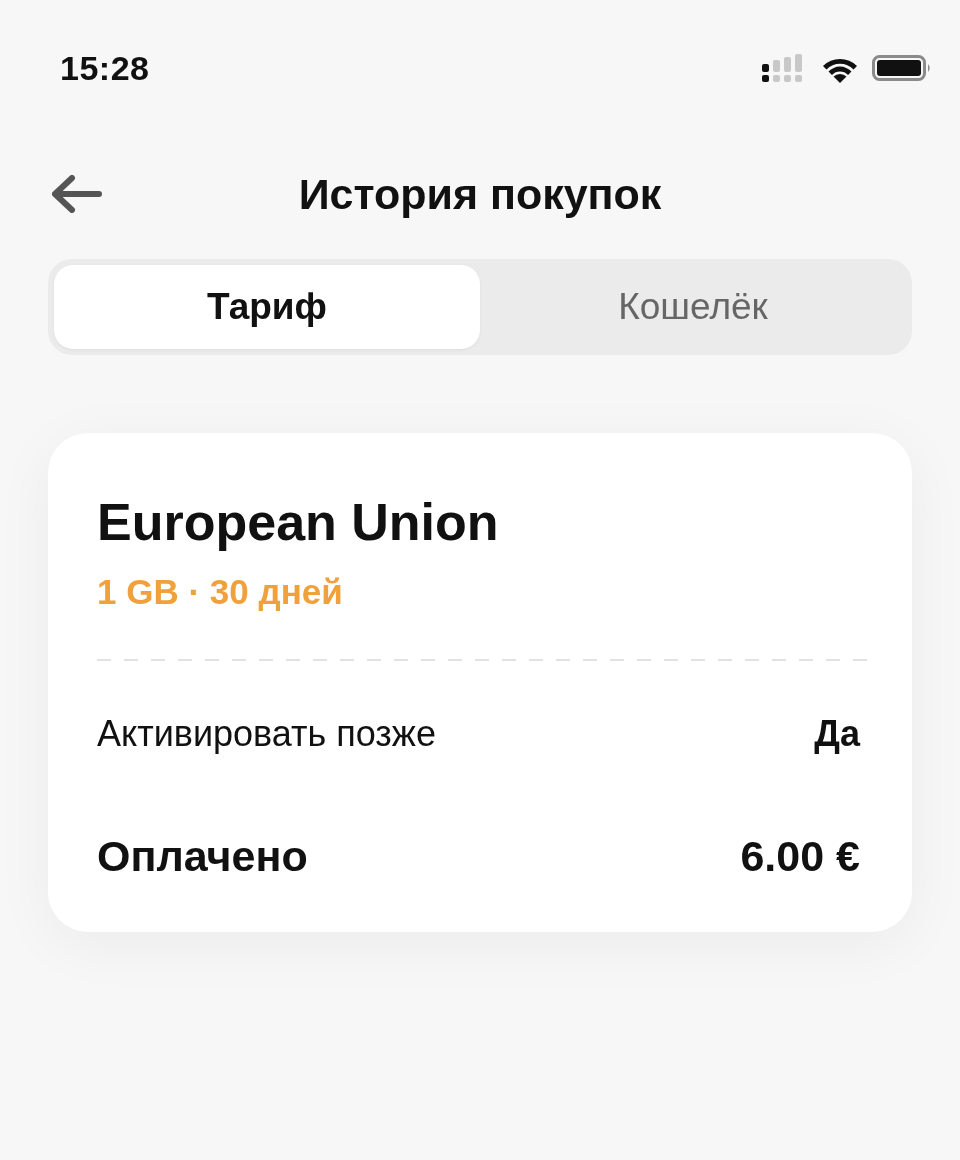  What do you see at coordinates (837, 734) in the screenshot?
I see `detail-value: Да` at bounding box center [837, 734].